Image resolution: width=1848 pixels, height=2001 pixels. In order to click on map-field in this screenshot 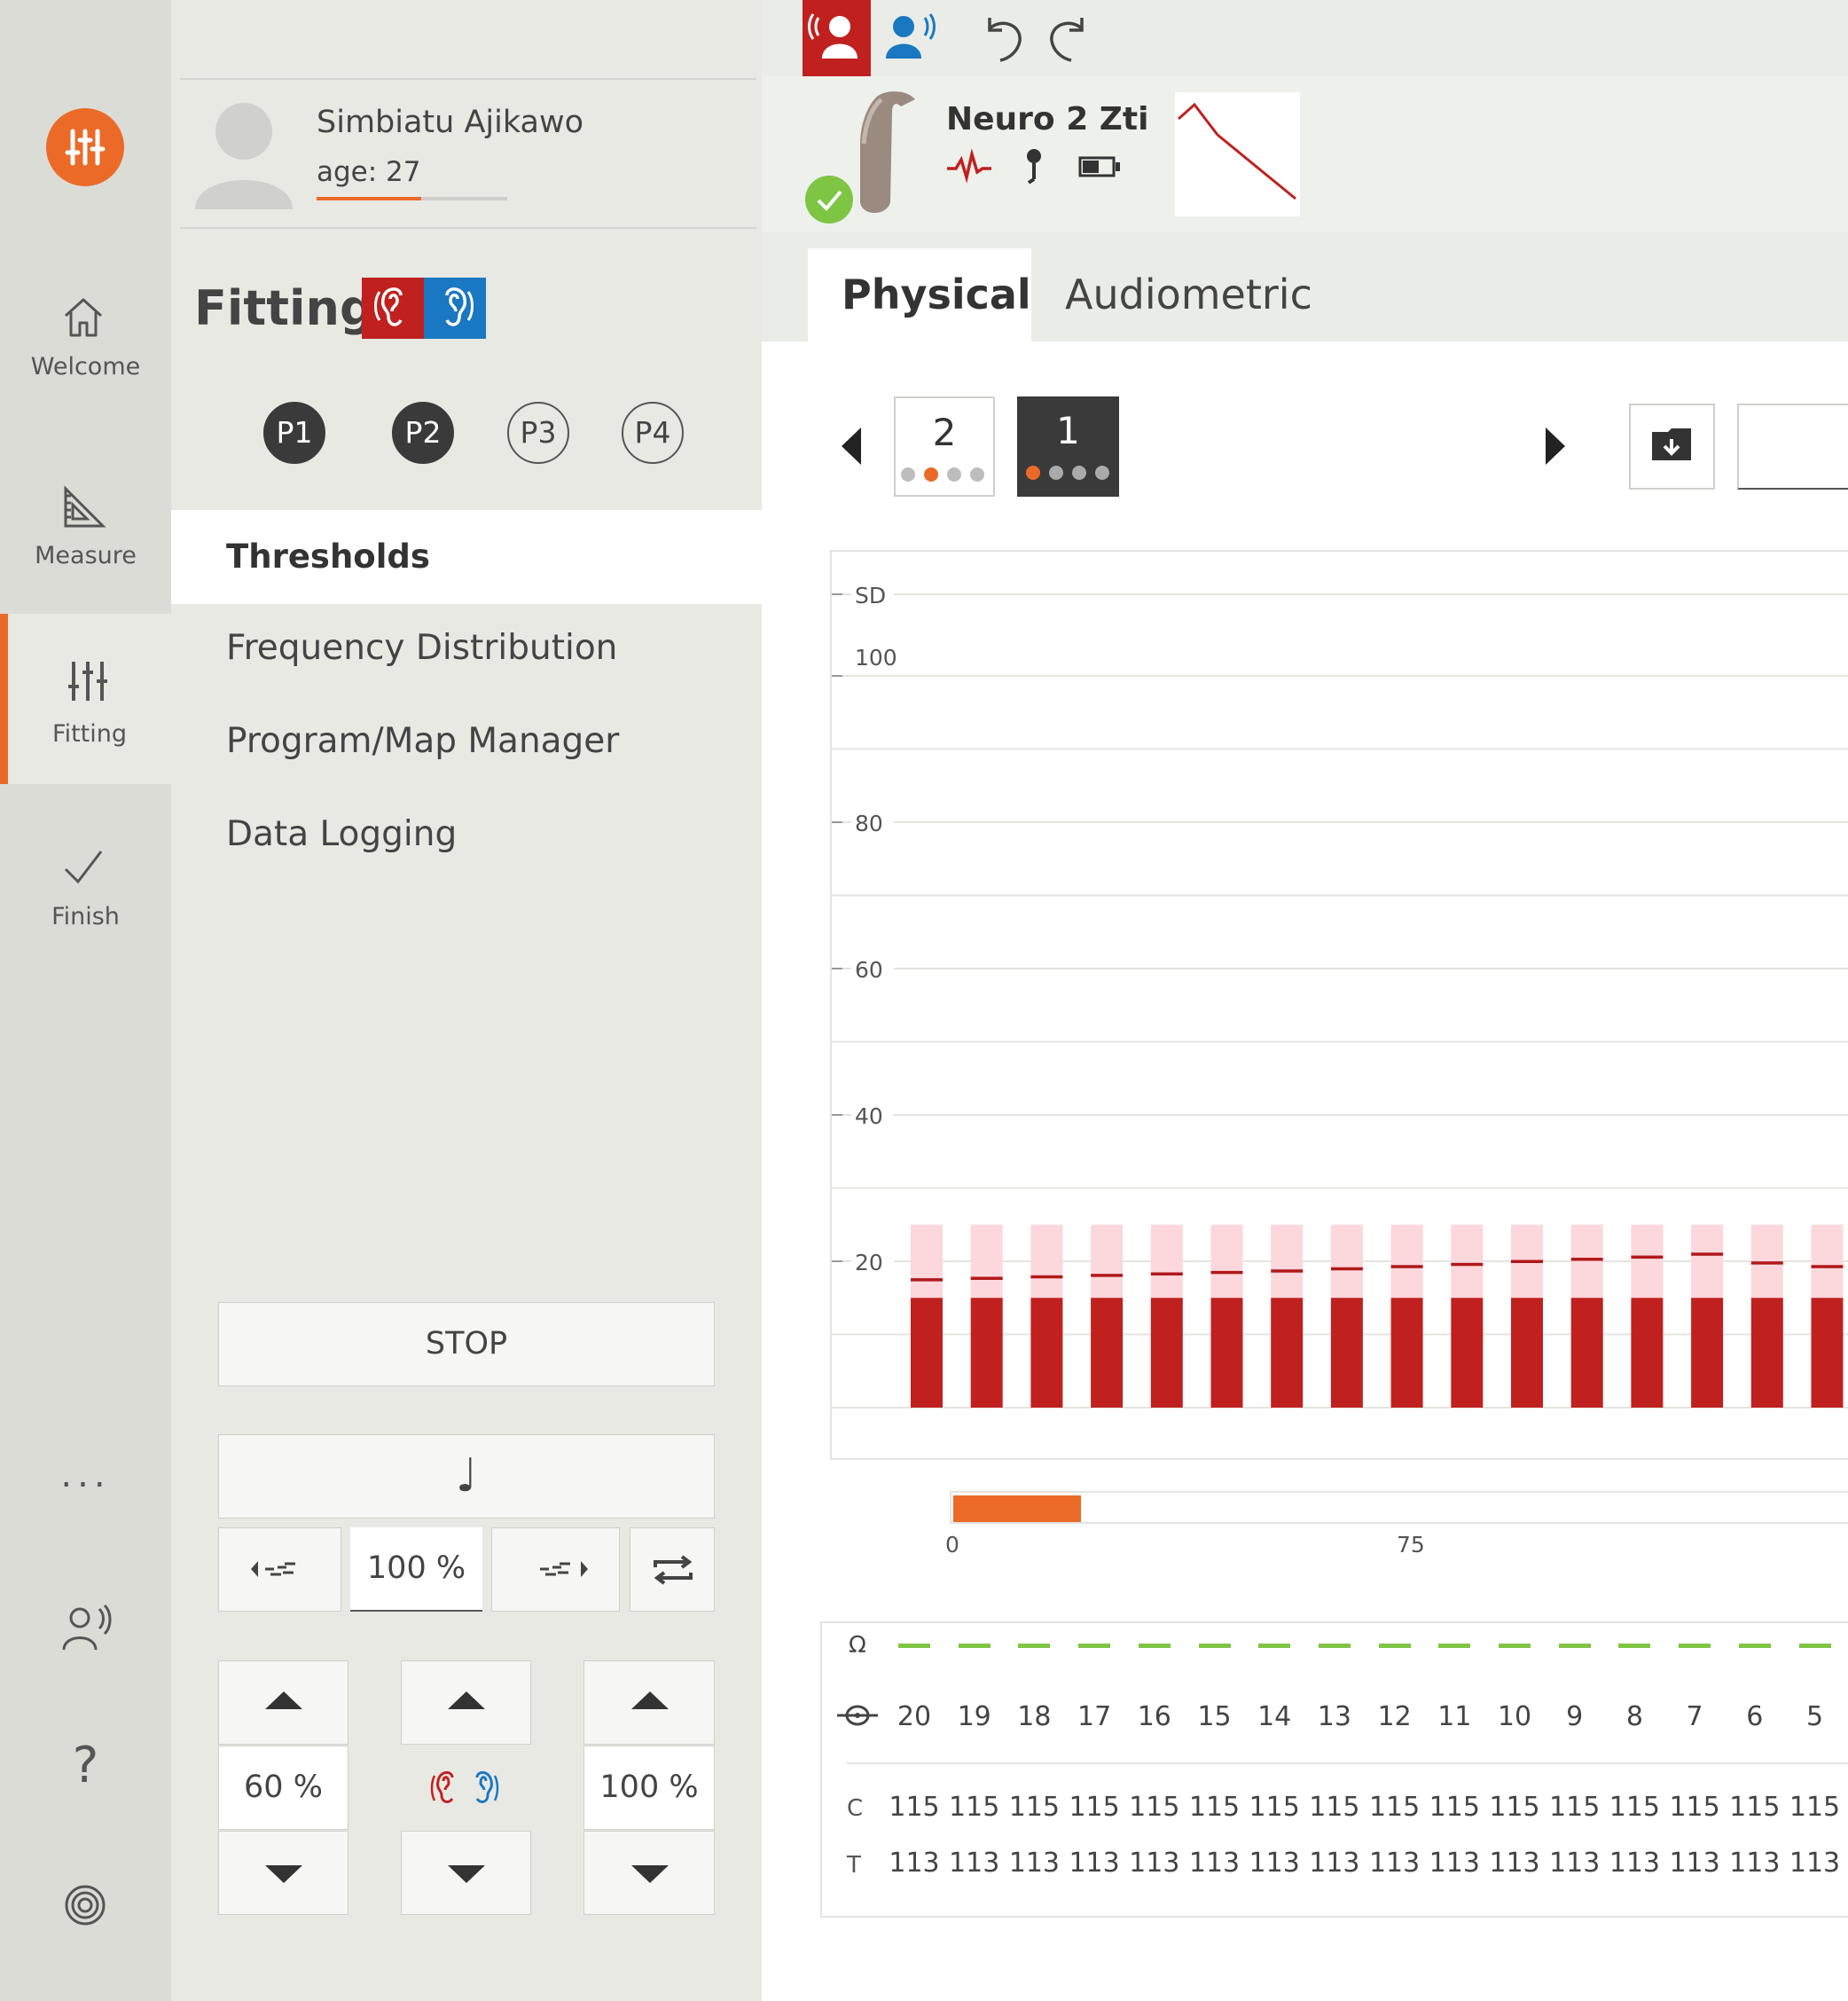, I will do `click(1792, 447)`.